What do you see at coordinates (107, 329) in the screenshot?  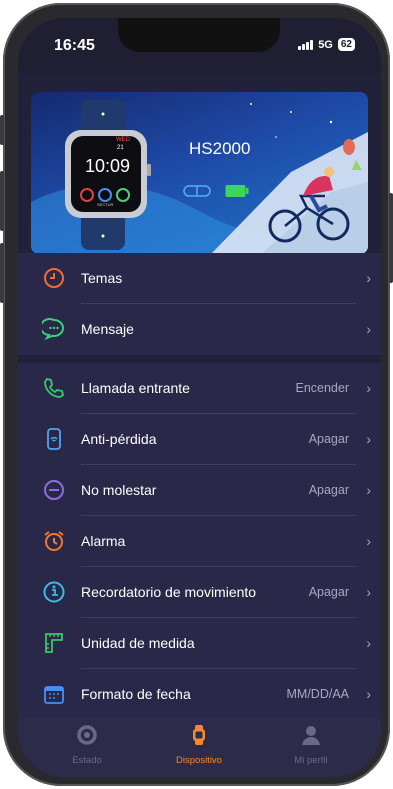 I see `row-label: Mensaje` at bounding box center [107, 329].